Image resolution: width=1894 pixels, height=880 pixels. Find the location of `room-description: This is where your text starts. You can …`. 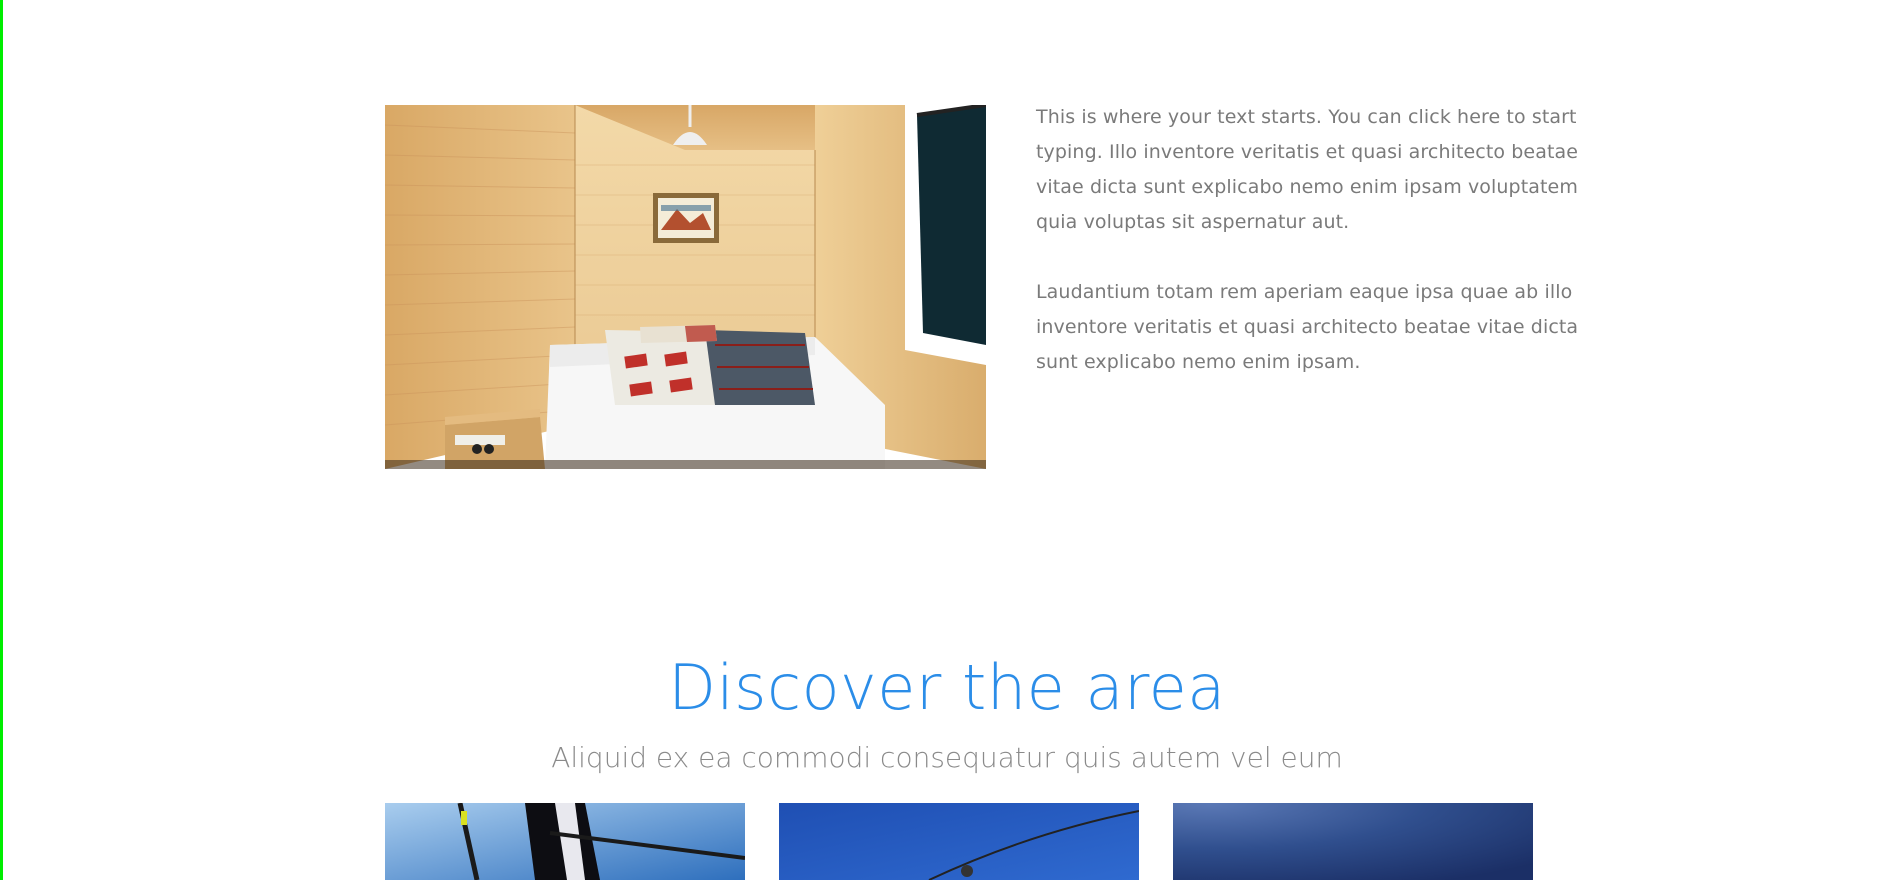

room-description: This is where your text starts. You can … is located at coordinates (1323, 240).